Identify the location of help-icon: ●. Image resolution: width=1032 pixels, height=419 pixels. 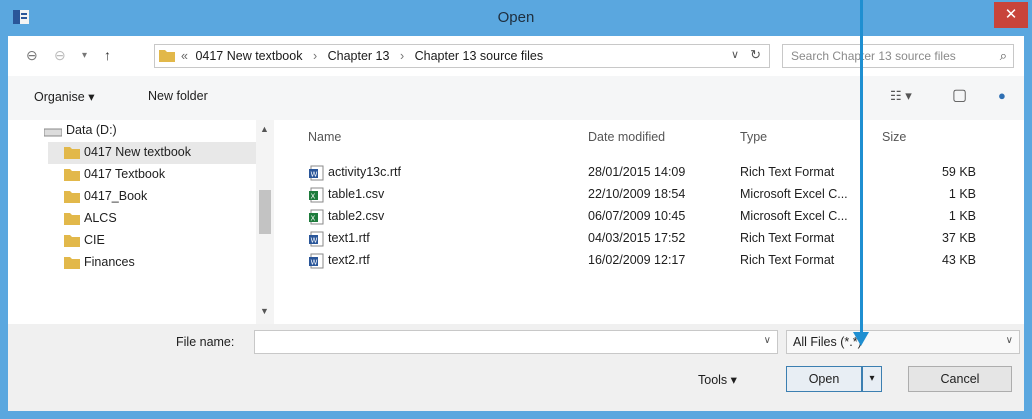
(1002, 95).